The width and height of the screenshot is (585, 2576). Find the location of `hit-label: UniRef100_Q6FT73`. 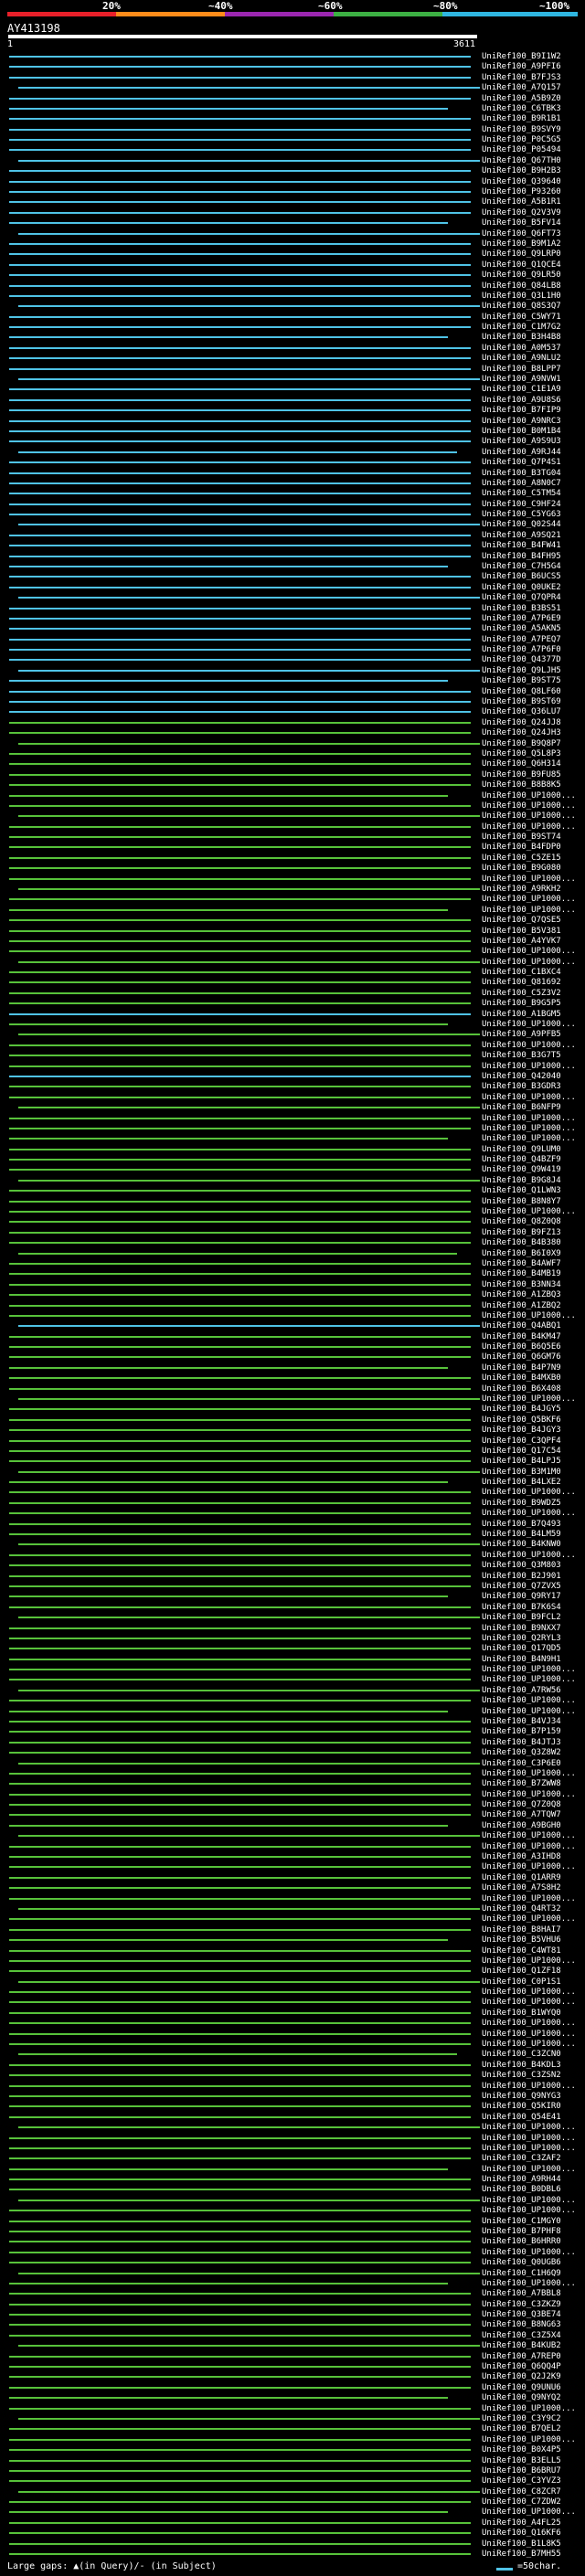

hit-label: UniRef100_Q6FT73 is located at coordinates (521, 234).